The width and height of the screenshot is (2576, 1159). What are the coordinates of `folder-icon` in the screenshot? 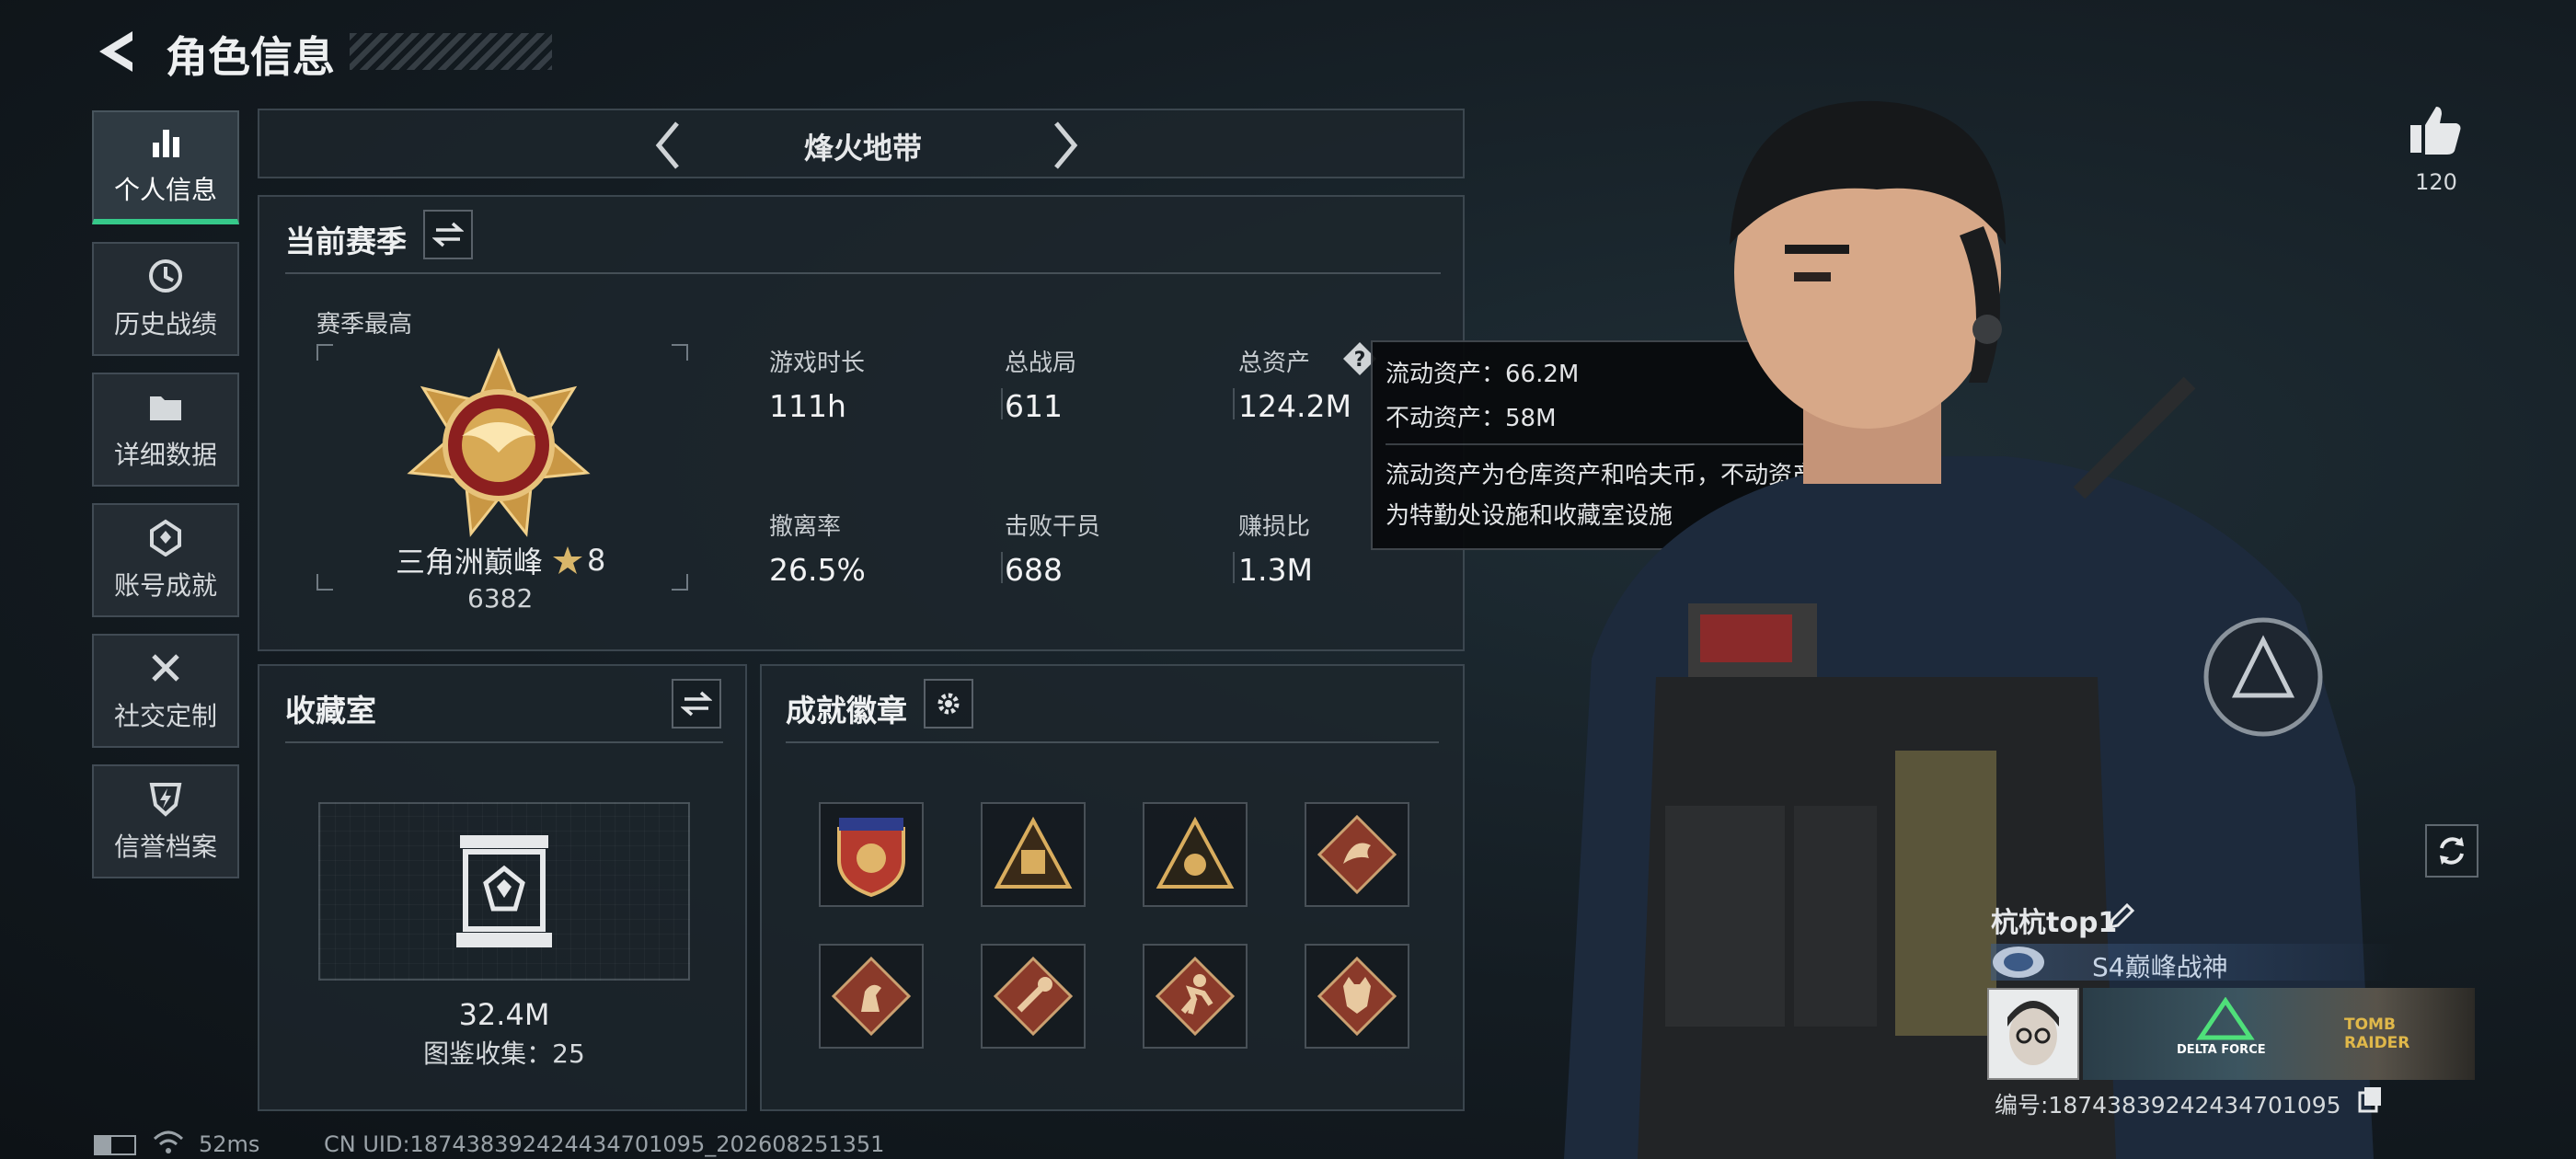 It's located at (165, 408).